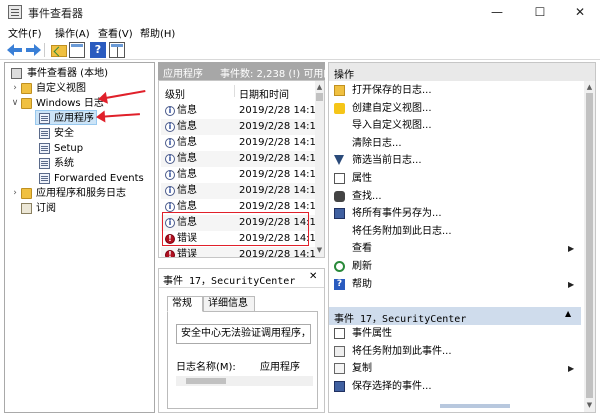 Image resolution: width=600 pixels, height=417 pixels. Describe the element at coordinates (234, 91) in the screenshot. I see `column-divider` at that location.